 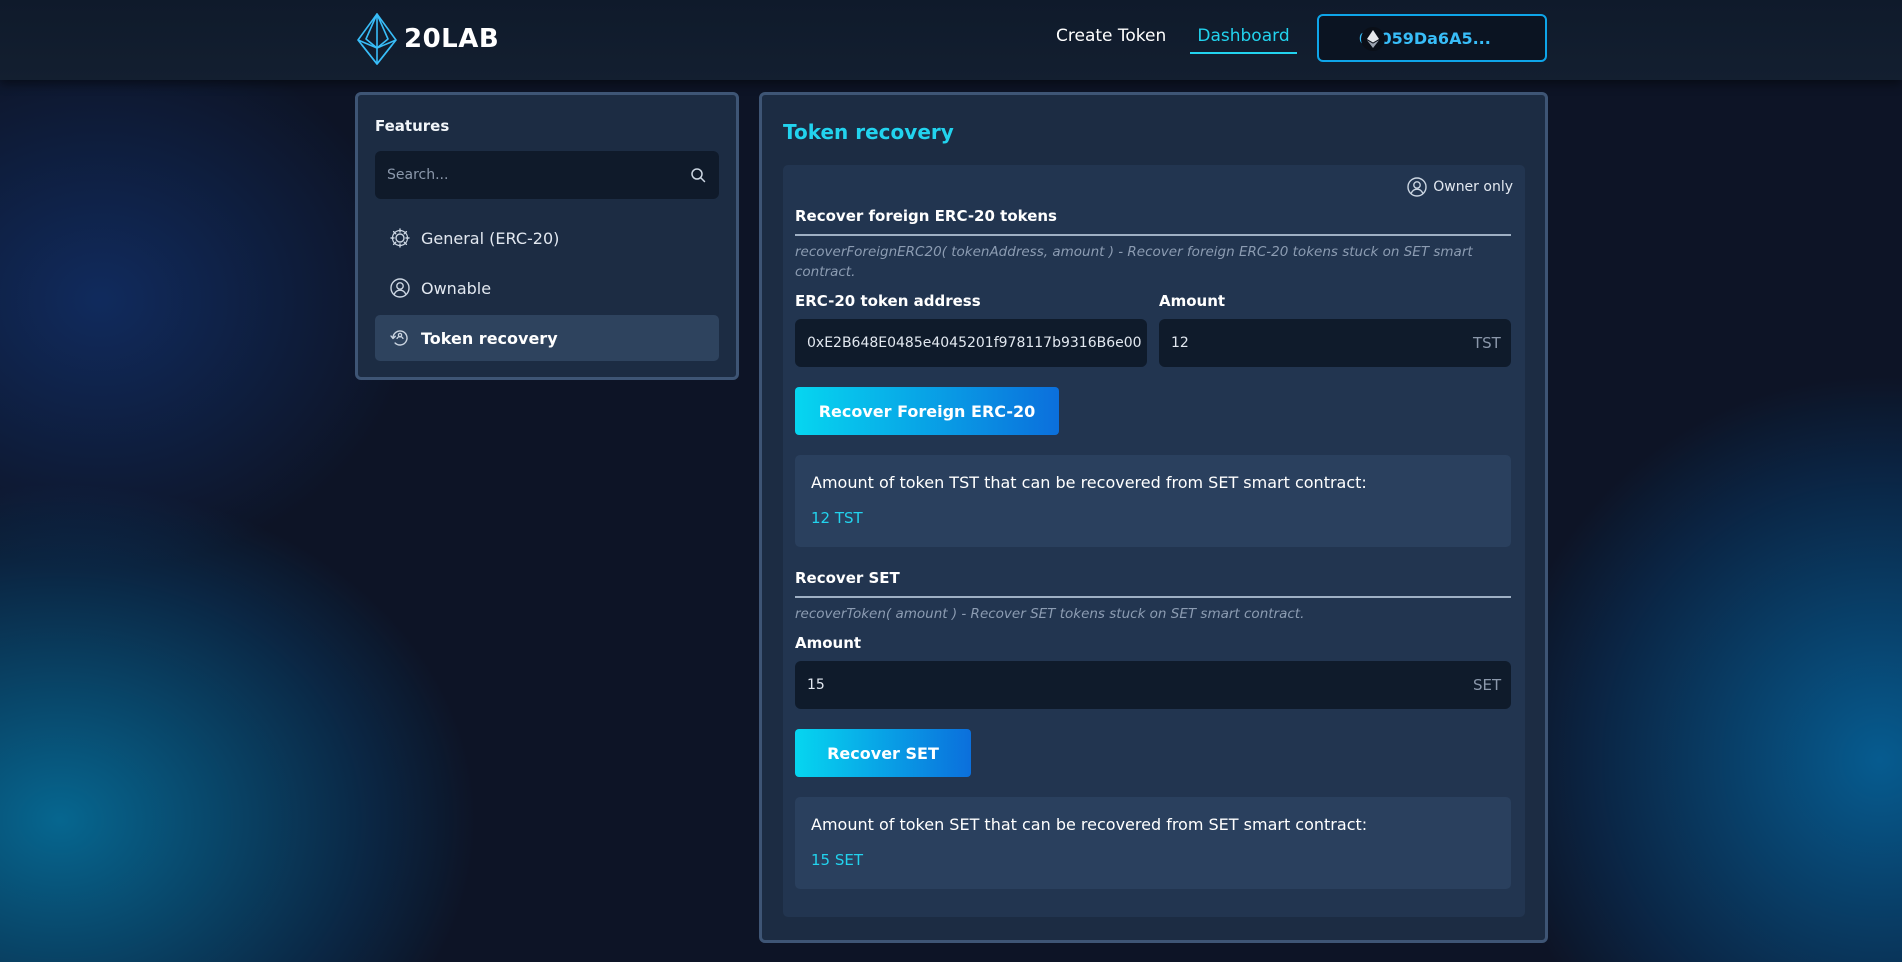 I want to click on page-title: Token recovery, so click(x=868, y=132).